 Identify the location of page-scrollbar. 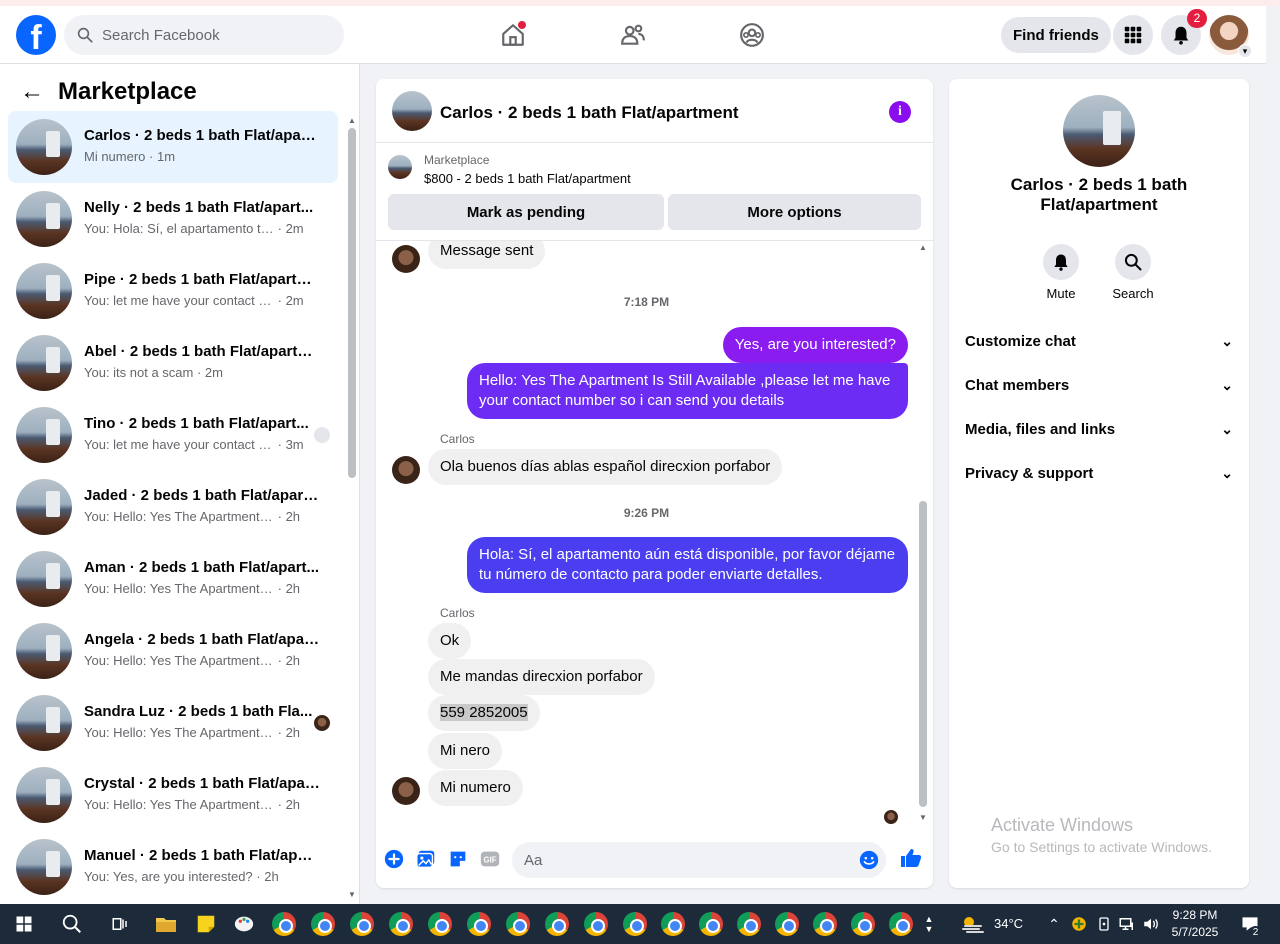
(1273, 484).